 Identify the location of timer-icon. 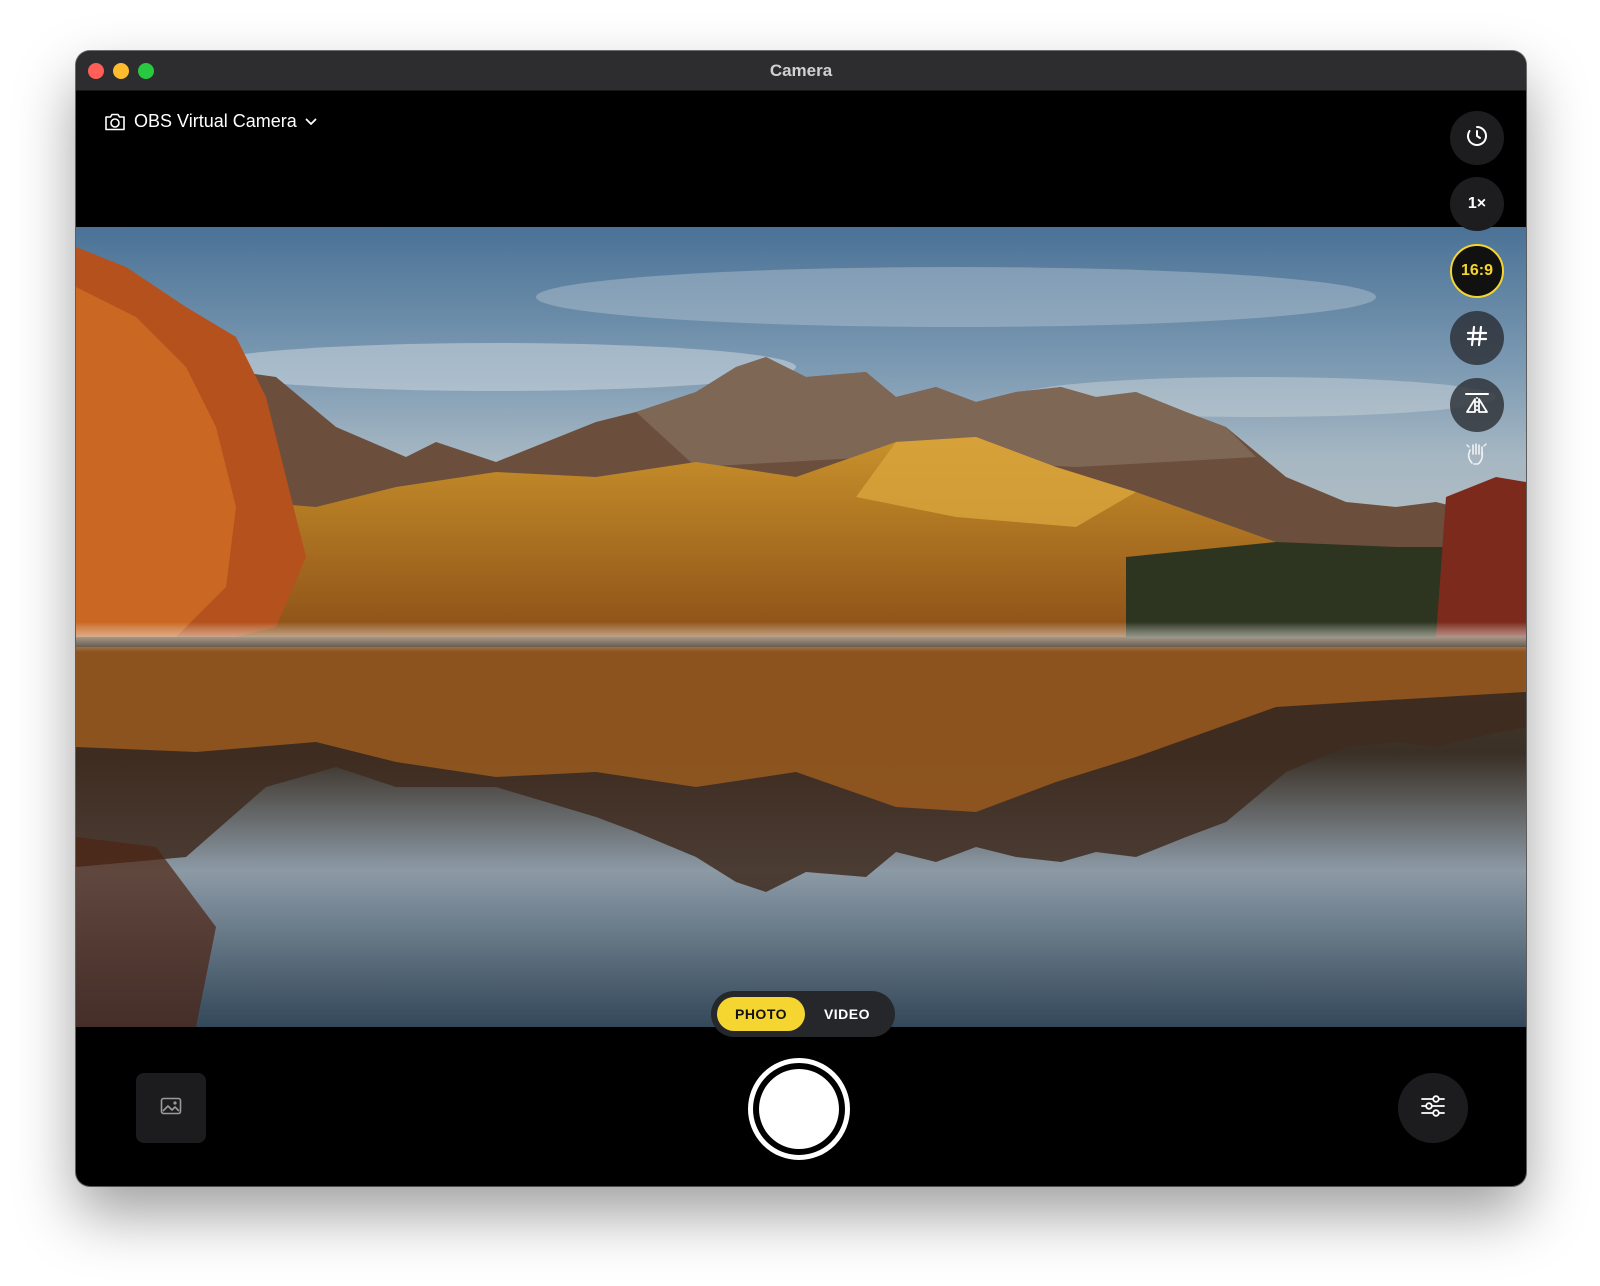
(1477, 138).